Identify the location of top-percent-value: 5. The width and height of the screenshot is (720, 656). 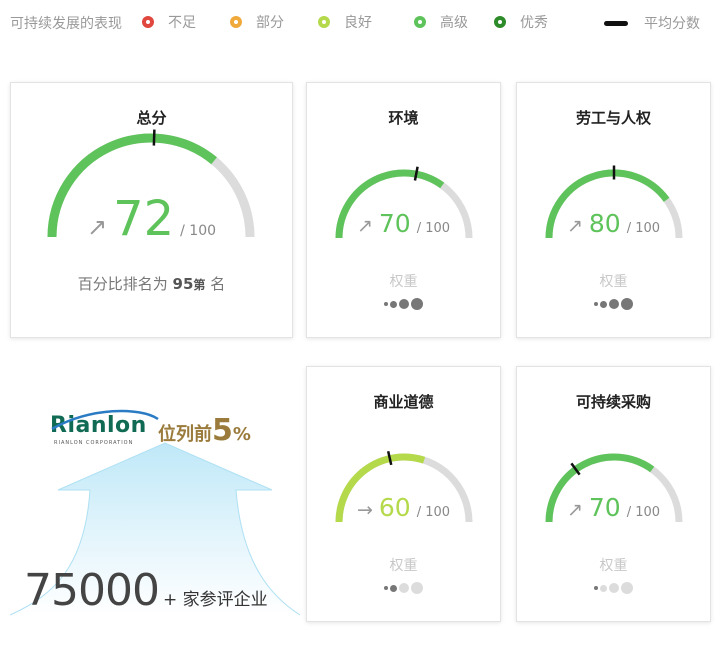
(222, 430).